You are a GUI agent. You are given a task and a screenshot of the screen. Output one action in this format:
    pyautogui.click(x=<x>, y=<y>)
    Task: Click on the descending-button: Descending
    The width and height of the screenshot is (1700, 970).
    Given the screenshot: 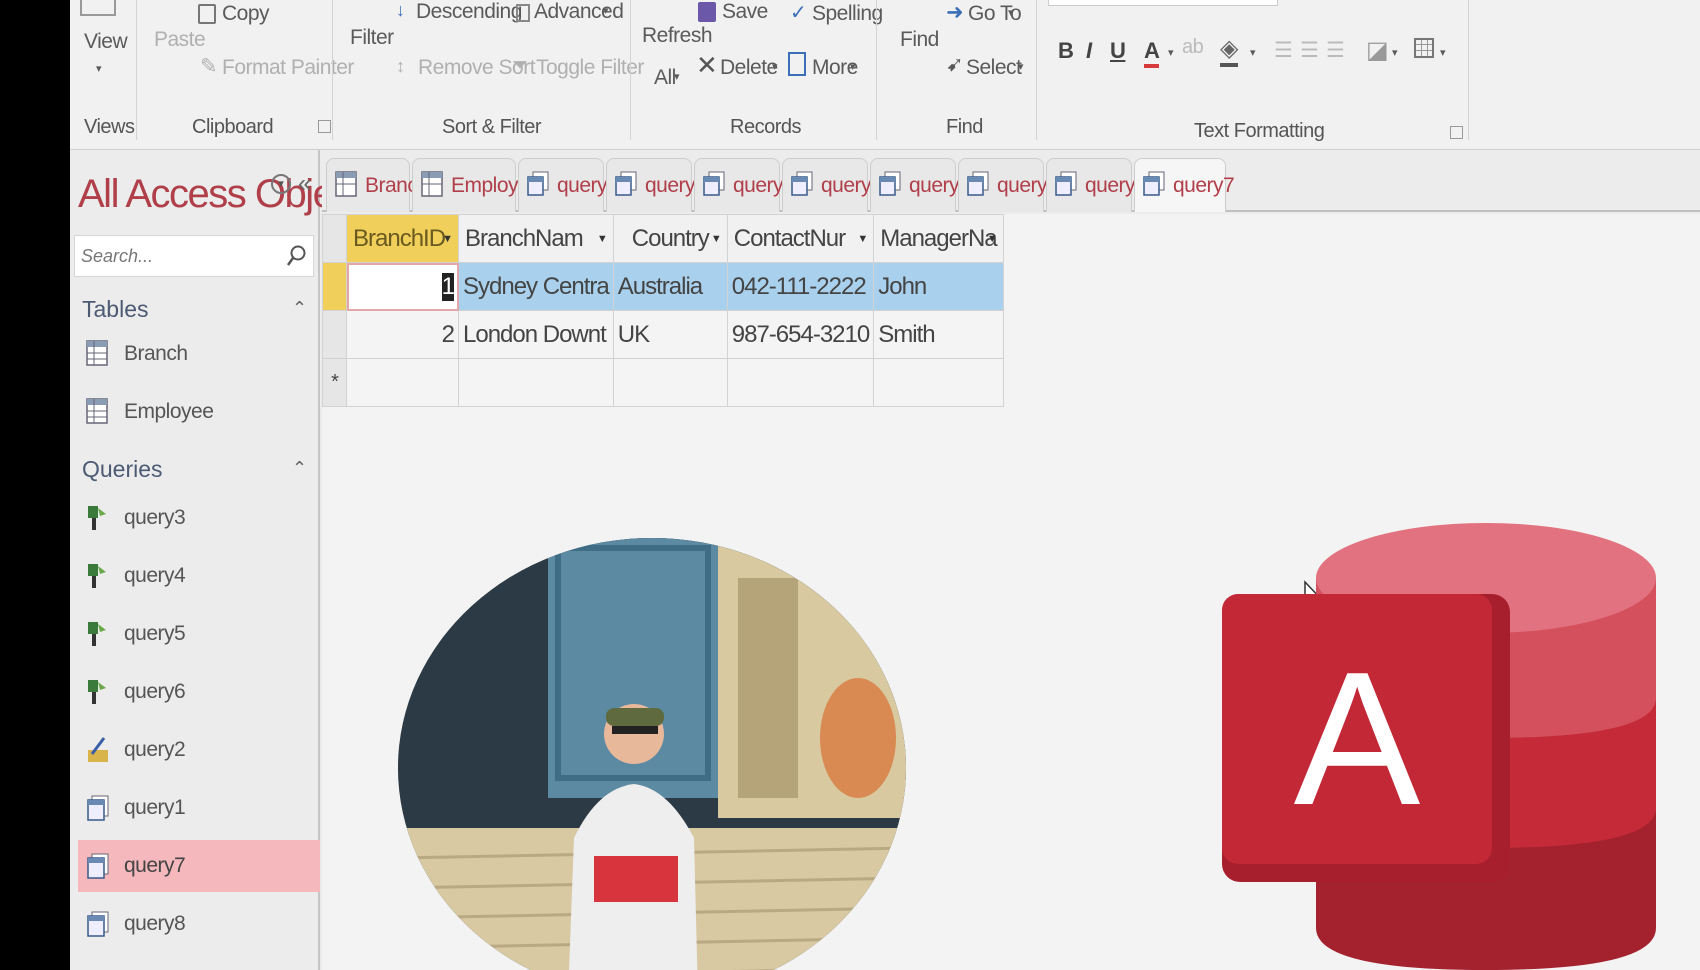 What is the action you would take?
    pyautogui.click(x=469, y=12)
    